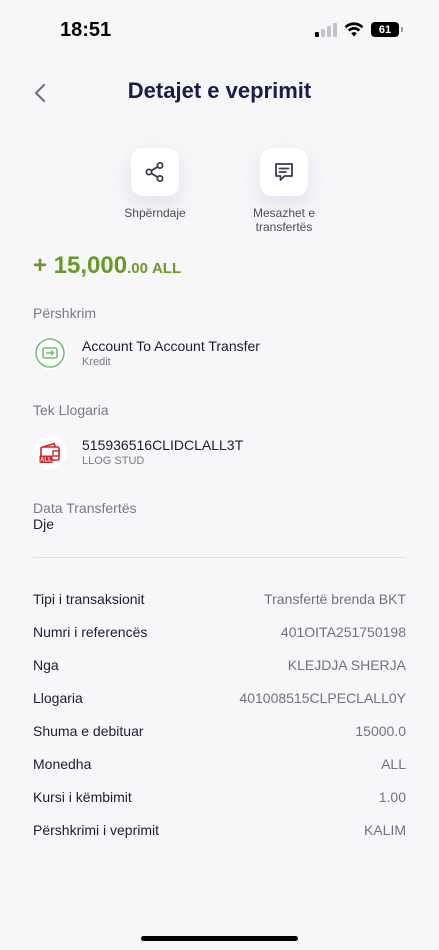 This screenshot has height=950, width=439. What do you see at coordinates (219, 698) in the screenshot?
I see `detail-row: Llogaria 401008515CLPECLALL0Y` at bounding box center [219, 698].